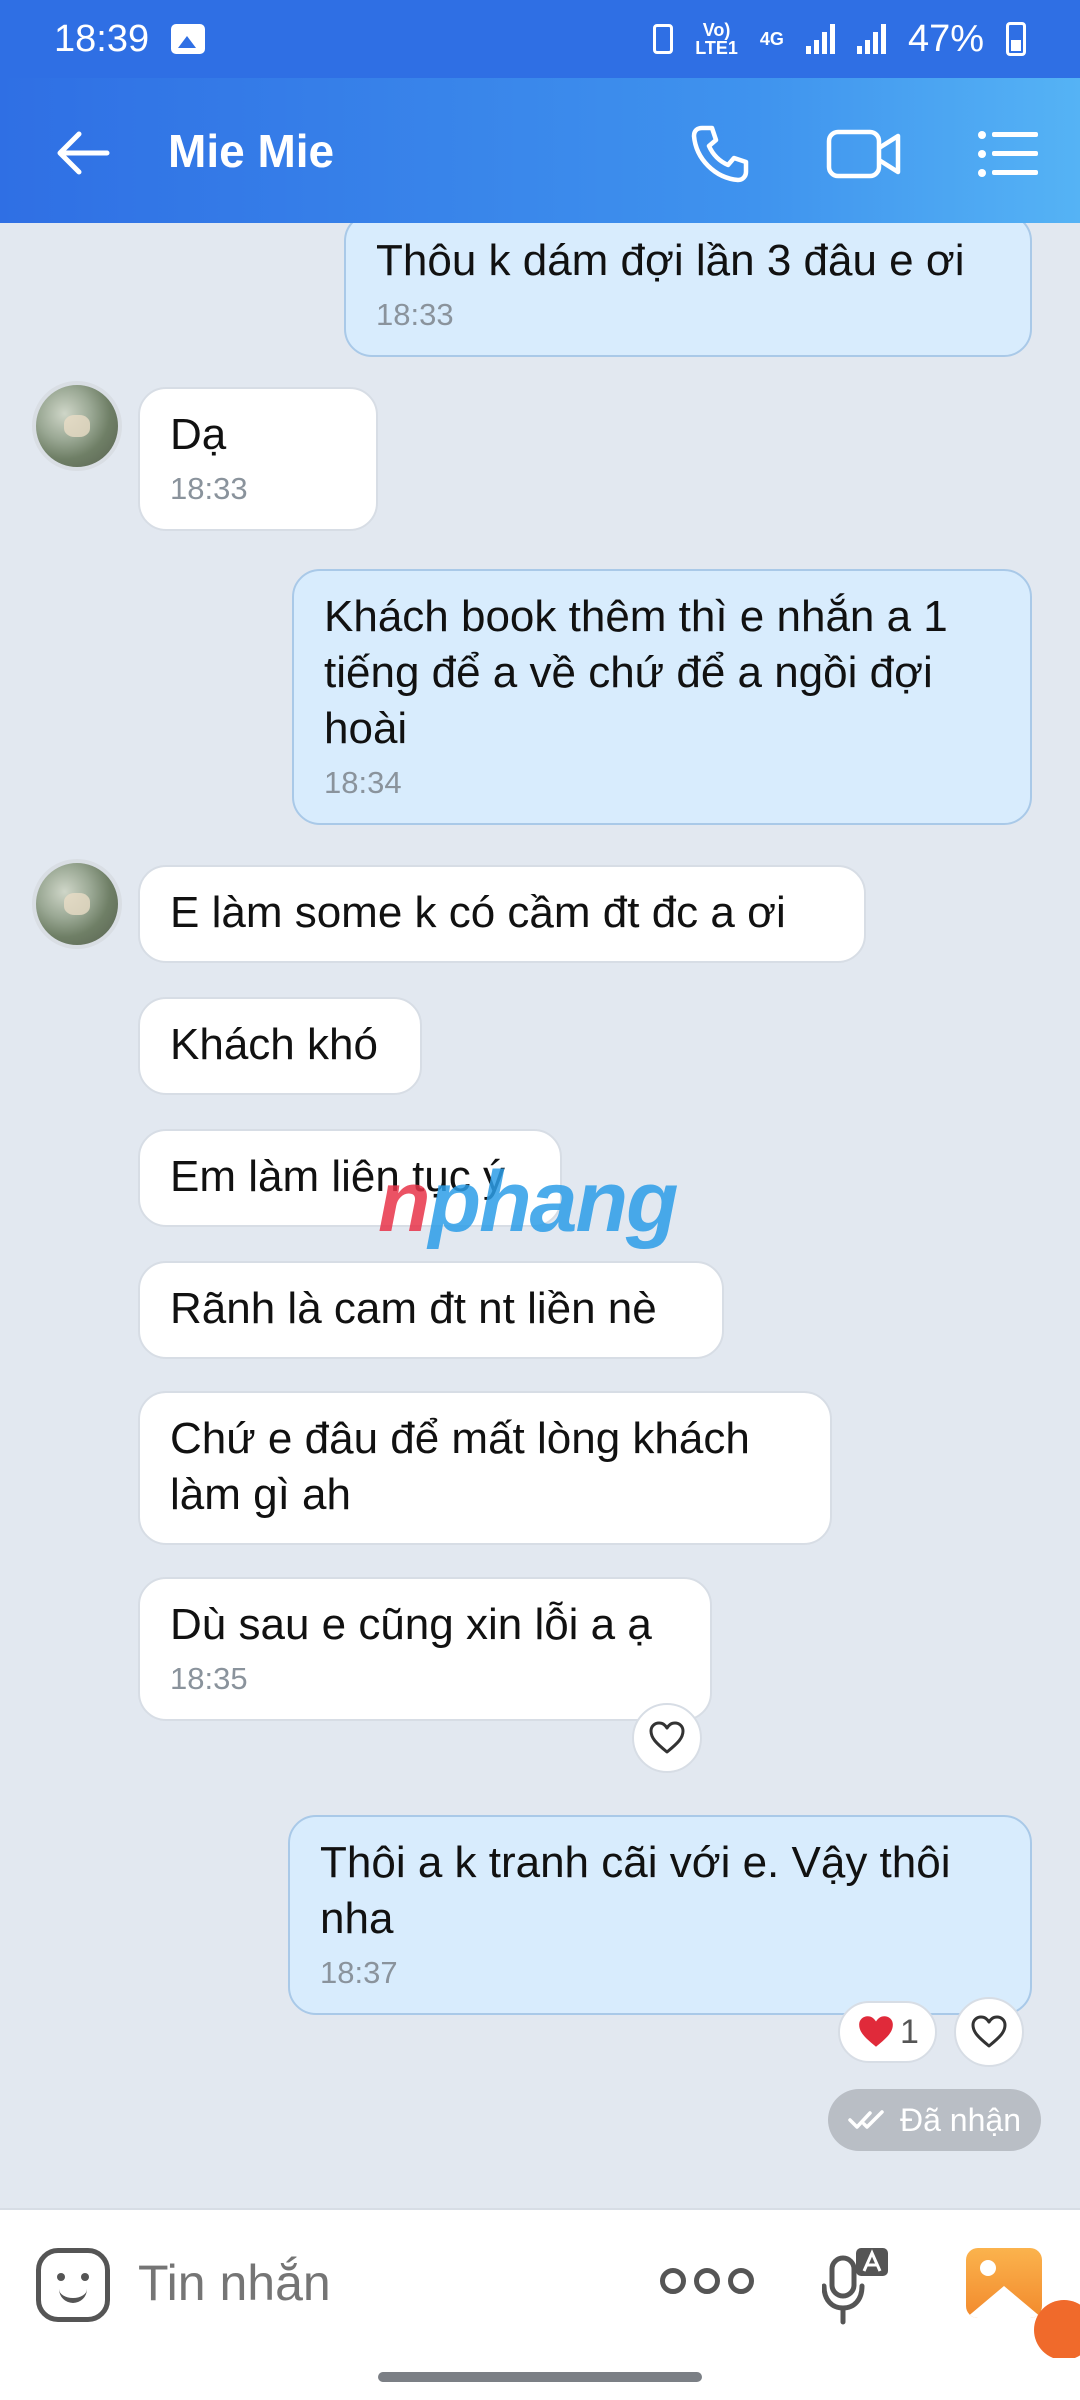 The height and width of the screenshot is (2400, 1080). I want to click on voice-message-button, so click(856, 2286).